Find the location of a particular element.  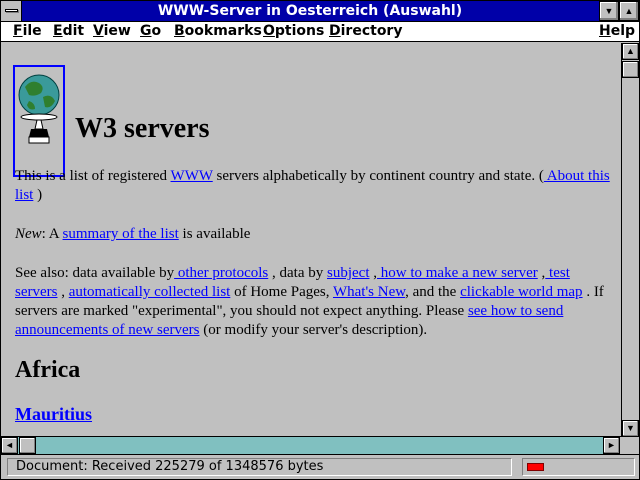

menu-bookmarks-mnemonic: B is located at coordinates (179, 31).